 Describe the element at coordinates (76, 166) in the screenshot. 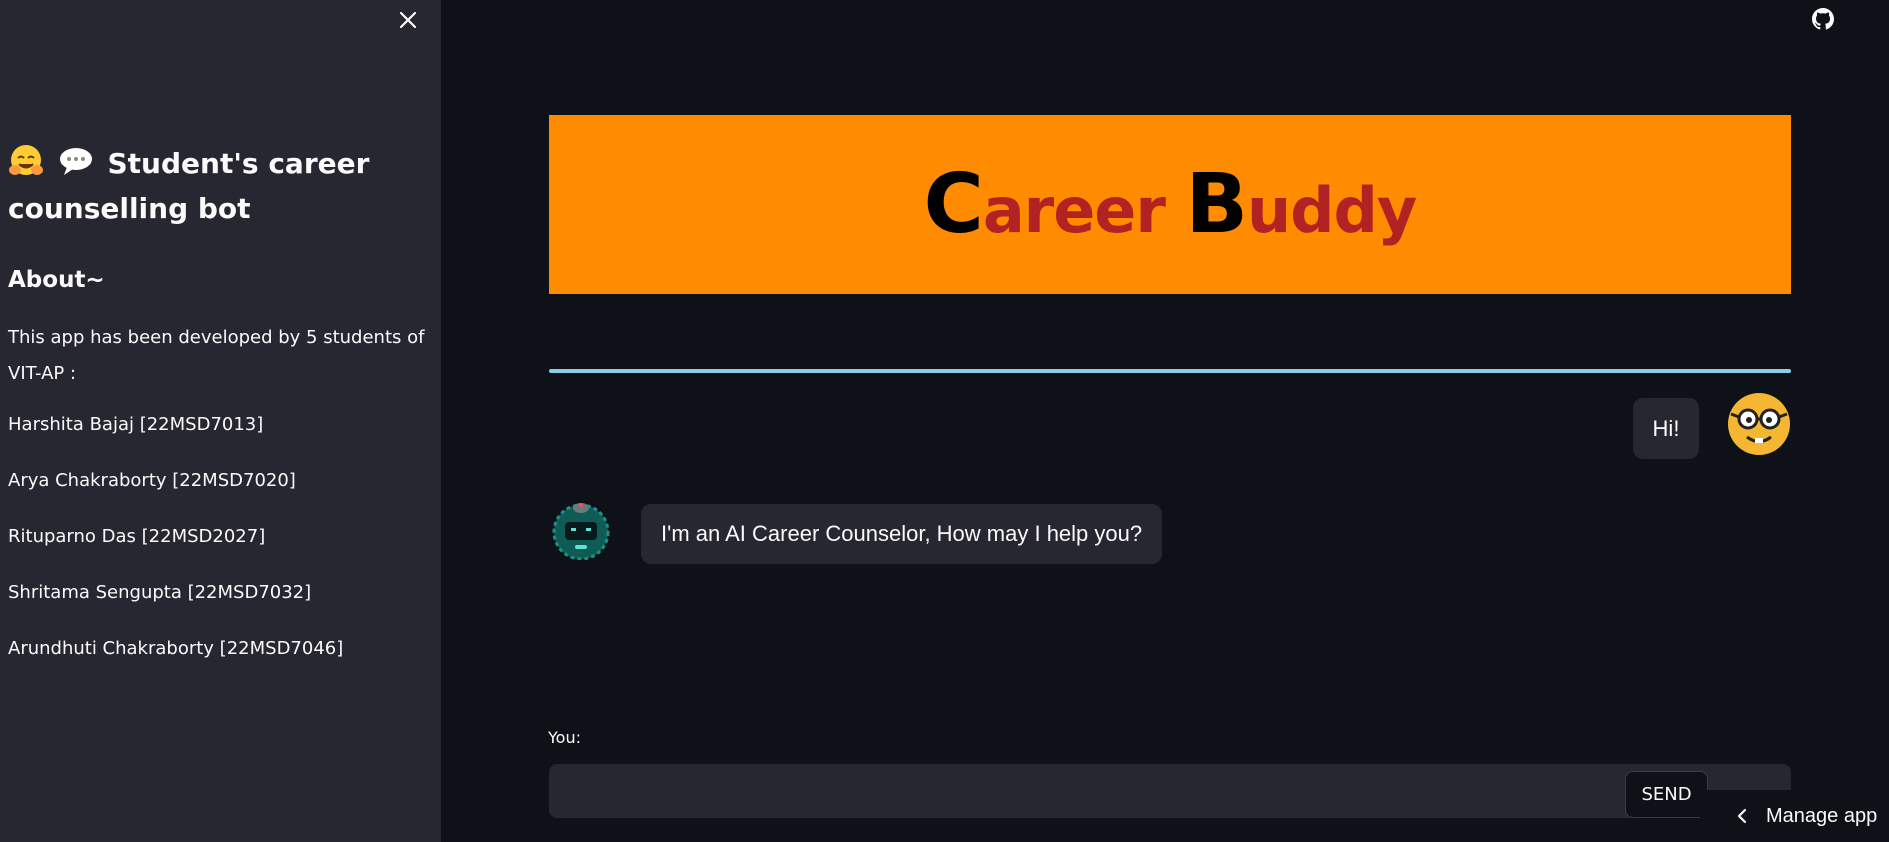

I see `speech-bubble-icon` at that location.